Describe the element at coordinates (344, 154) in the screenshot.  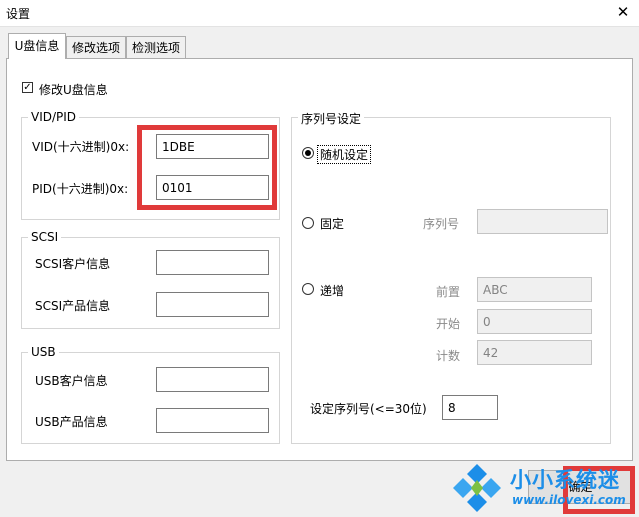
I see `random-radio-label: 随机设定` at that location.